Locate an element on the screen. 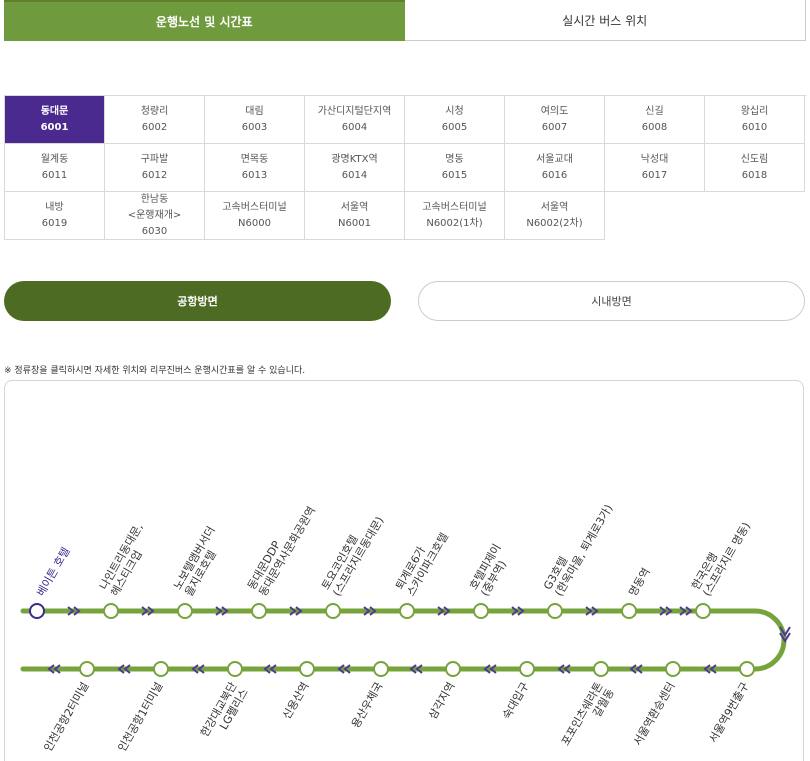  stop-label: 숙대입구 is located at coordinates (516, 701).